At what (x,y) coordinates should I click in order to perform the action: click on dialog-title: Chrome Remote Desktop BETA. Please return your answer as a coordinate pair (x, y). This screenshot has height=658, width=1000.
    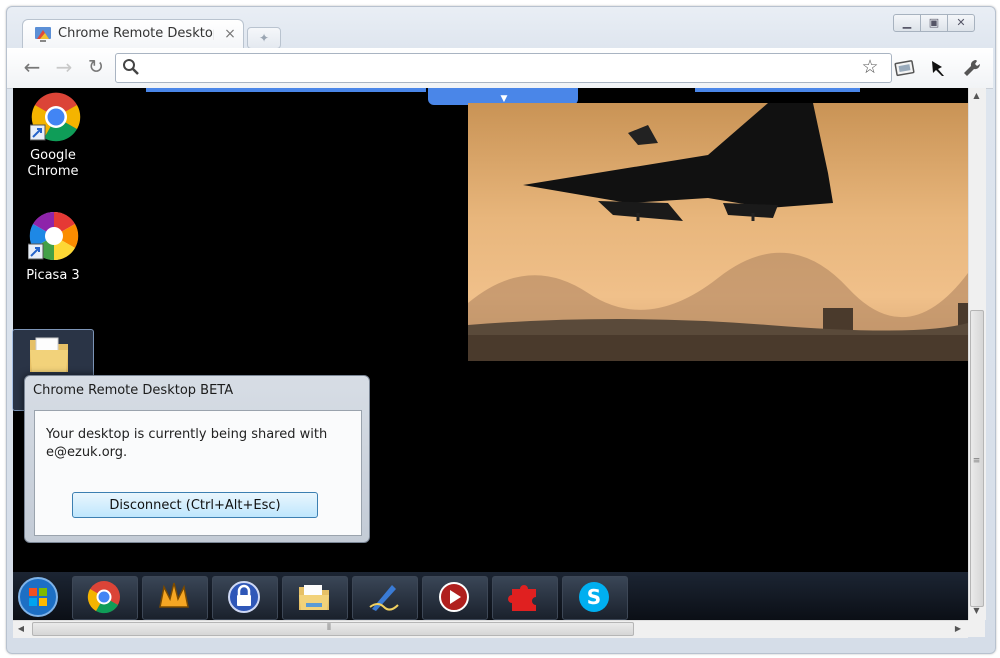
    Looking at the image, I should click on (133, 390).